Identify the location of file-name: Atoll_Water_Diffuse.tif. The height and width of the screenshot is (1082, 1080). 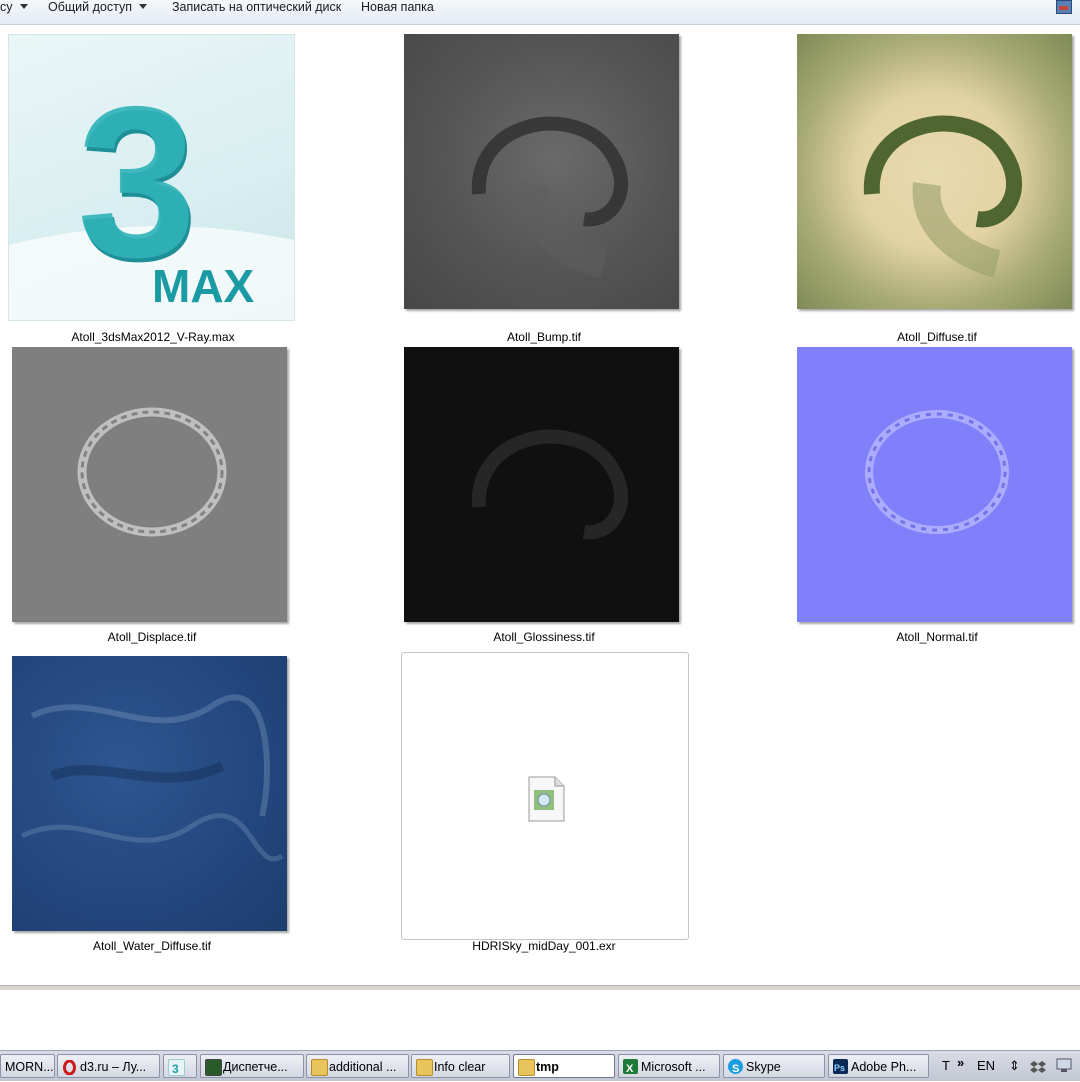
(152, 946).